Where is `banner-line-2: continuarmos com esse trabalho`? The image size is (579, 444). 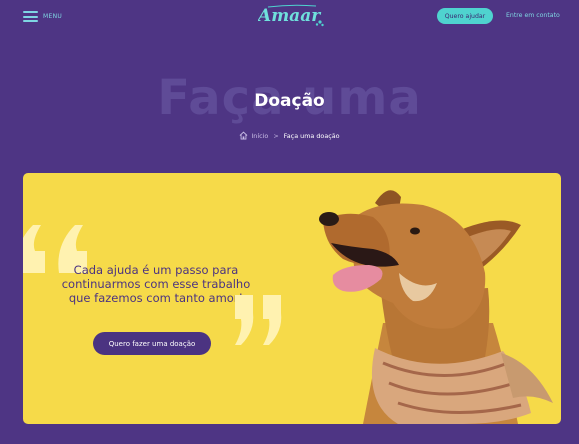
banner-line-2: continuarmos com esse trabalho is located at coordinates (156, 284).